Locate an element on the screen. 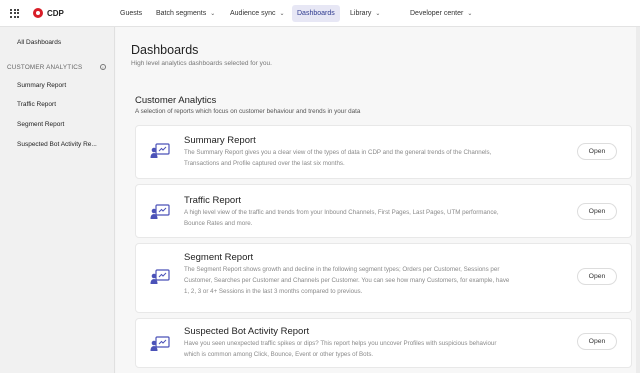  nav-guests: Guests is located at coordinates (131, 13).